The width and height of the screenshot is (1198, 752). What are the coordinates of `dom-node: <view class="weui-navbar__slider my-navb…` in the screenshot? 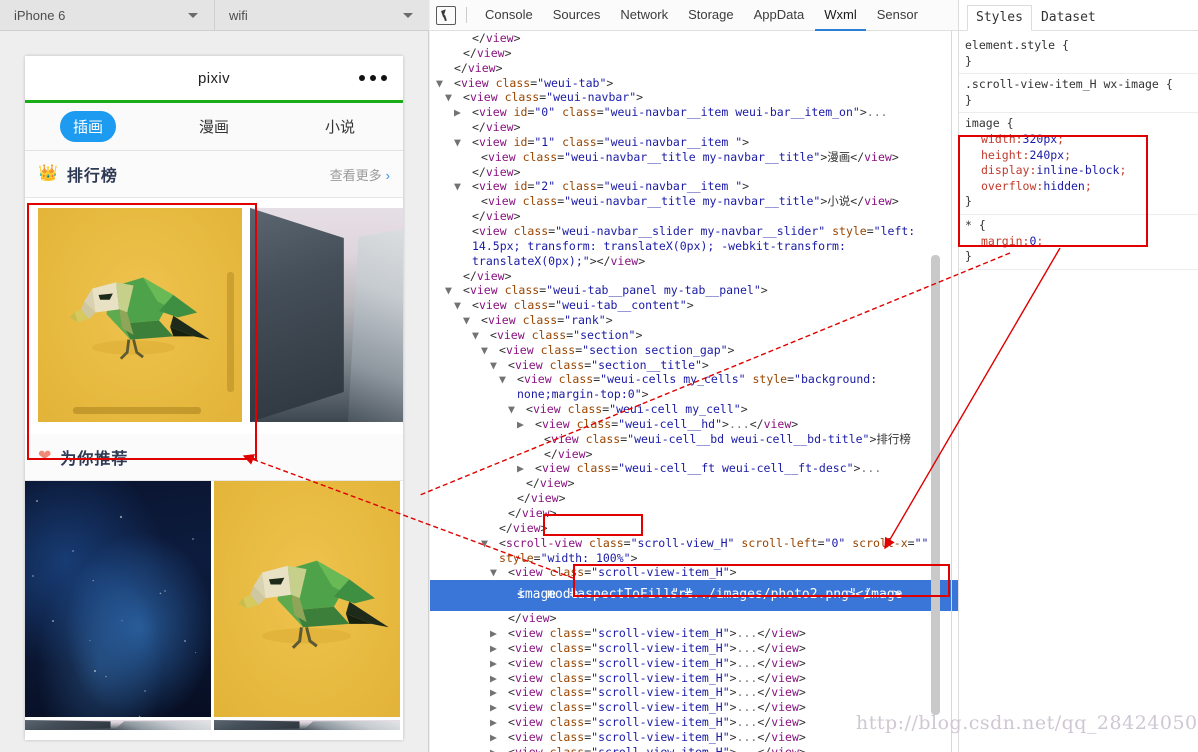 It's located at (694, 246).